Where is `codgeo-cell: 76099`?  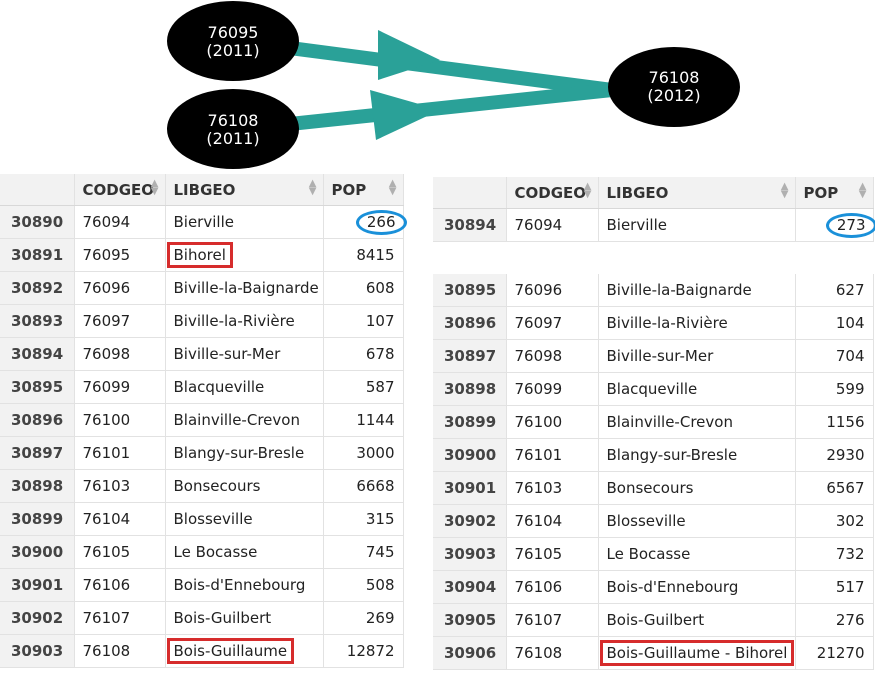 codgeo-cell: 76099 is located at coordinates (552, 389).